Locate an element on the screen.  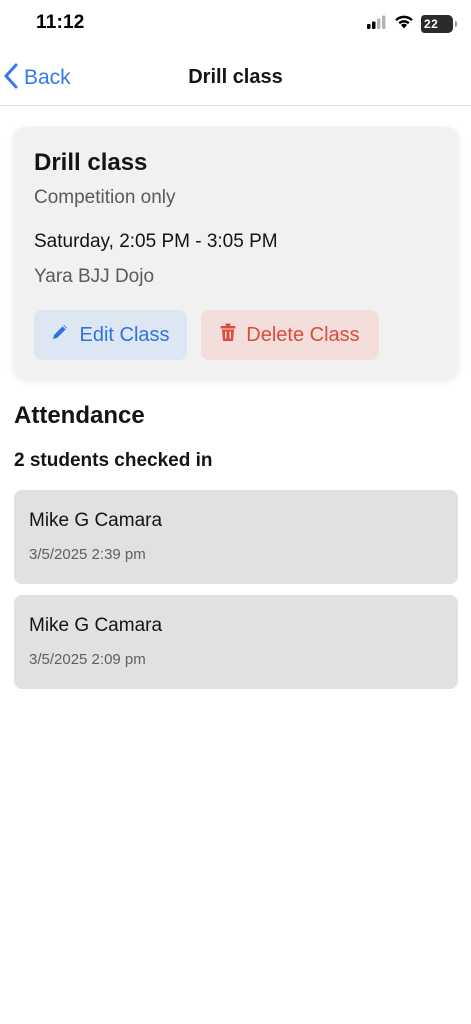
attendee-row: Mike G Camara 3/5/2025 2:09 pm is located at coordinates (236, 642).